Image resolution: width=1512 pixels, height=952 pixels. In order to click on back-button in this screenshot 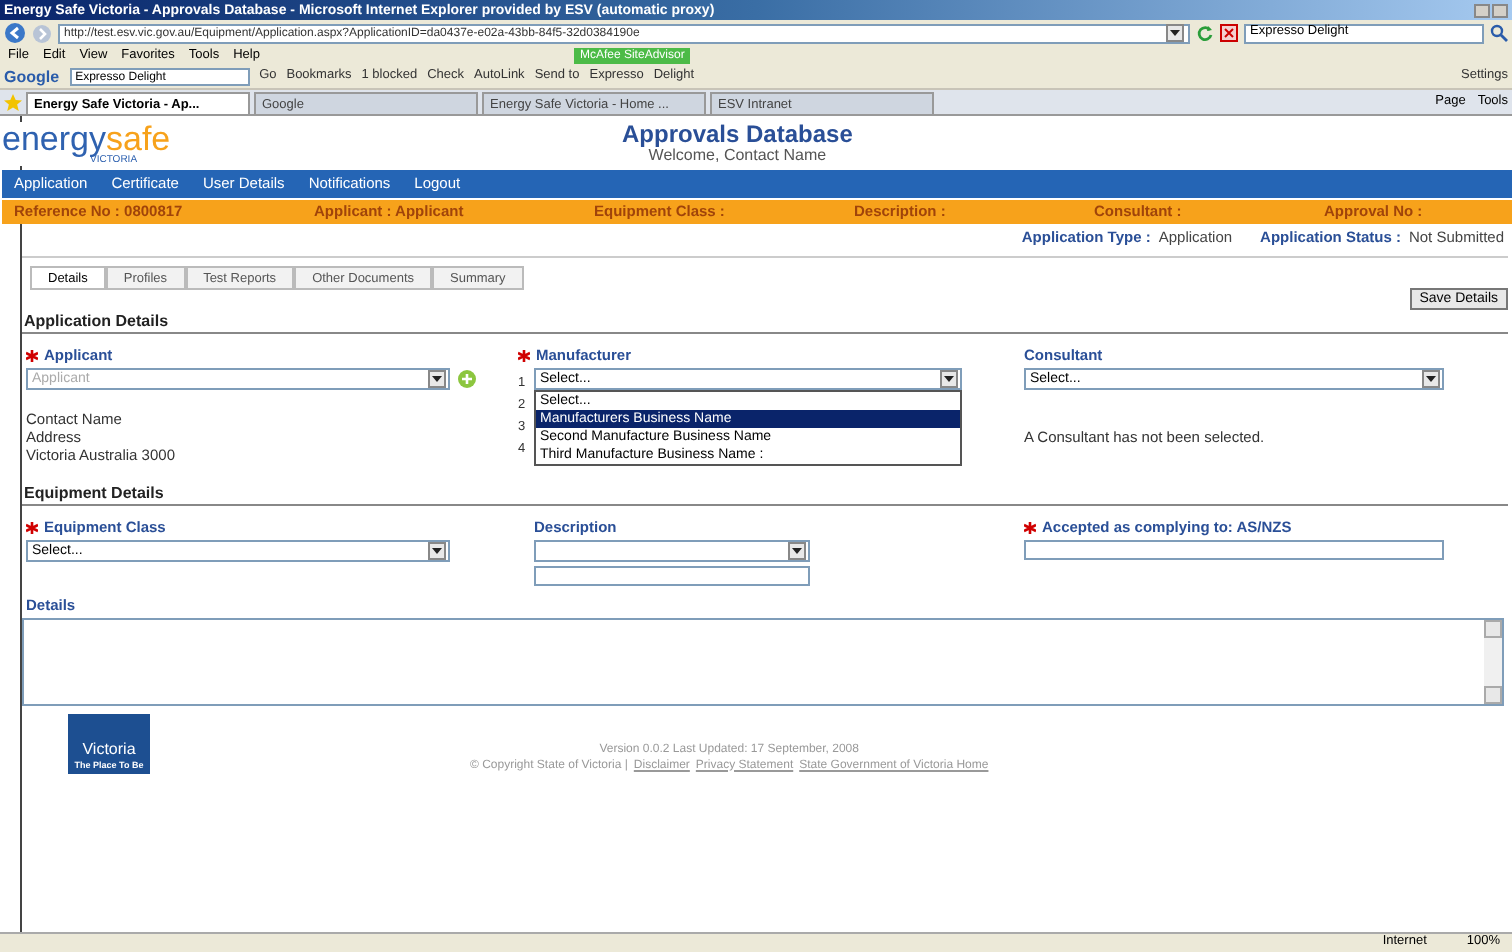, I will do `click(15, 33)`.